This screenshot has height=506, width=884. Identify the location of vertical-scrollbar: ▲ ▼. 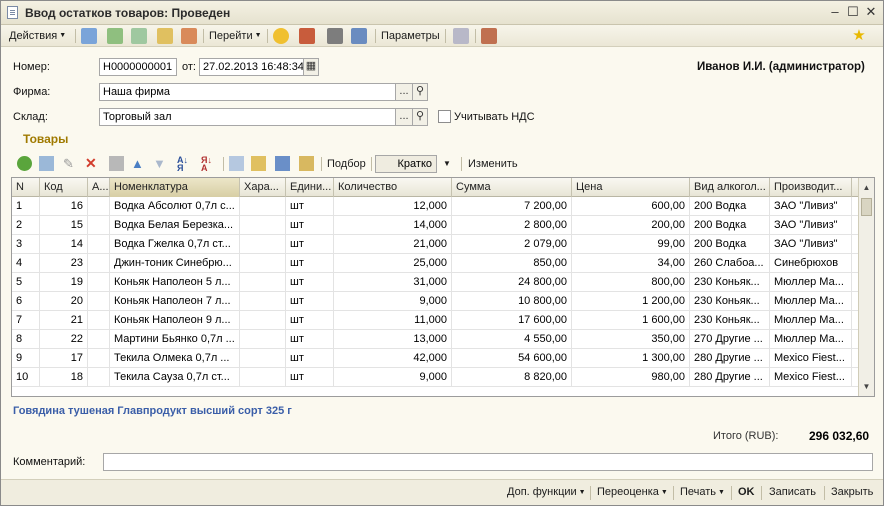
(866, 287).